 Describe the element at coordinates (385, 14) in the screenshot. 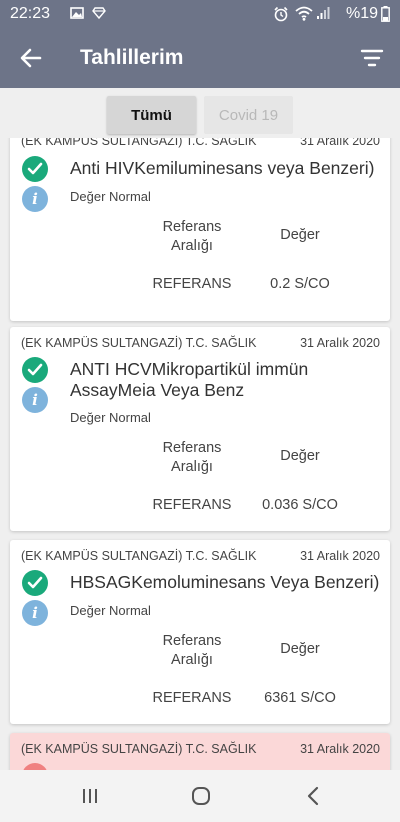

I see `battery-icon` at that location.